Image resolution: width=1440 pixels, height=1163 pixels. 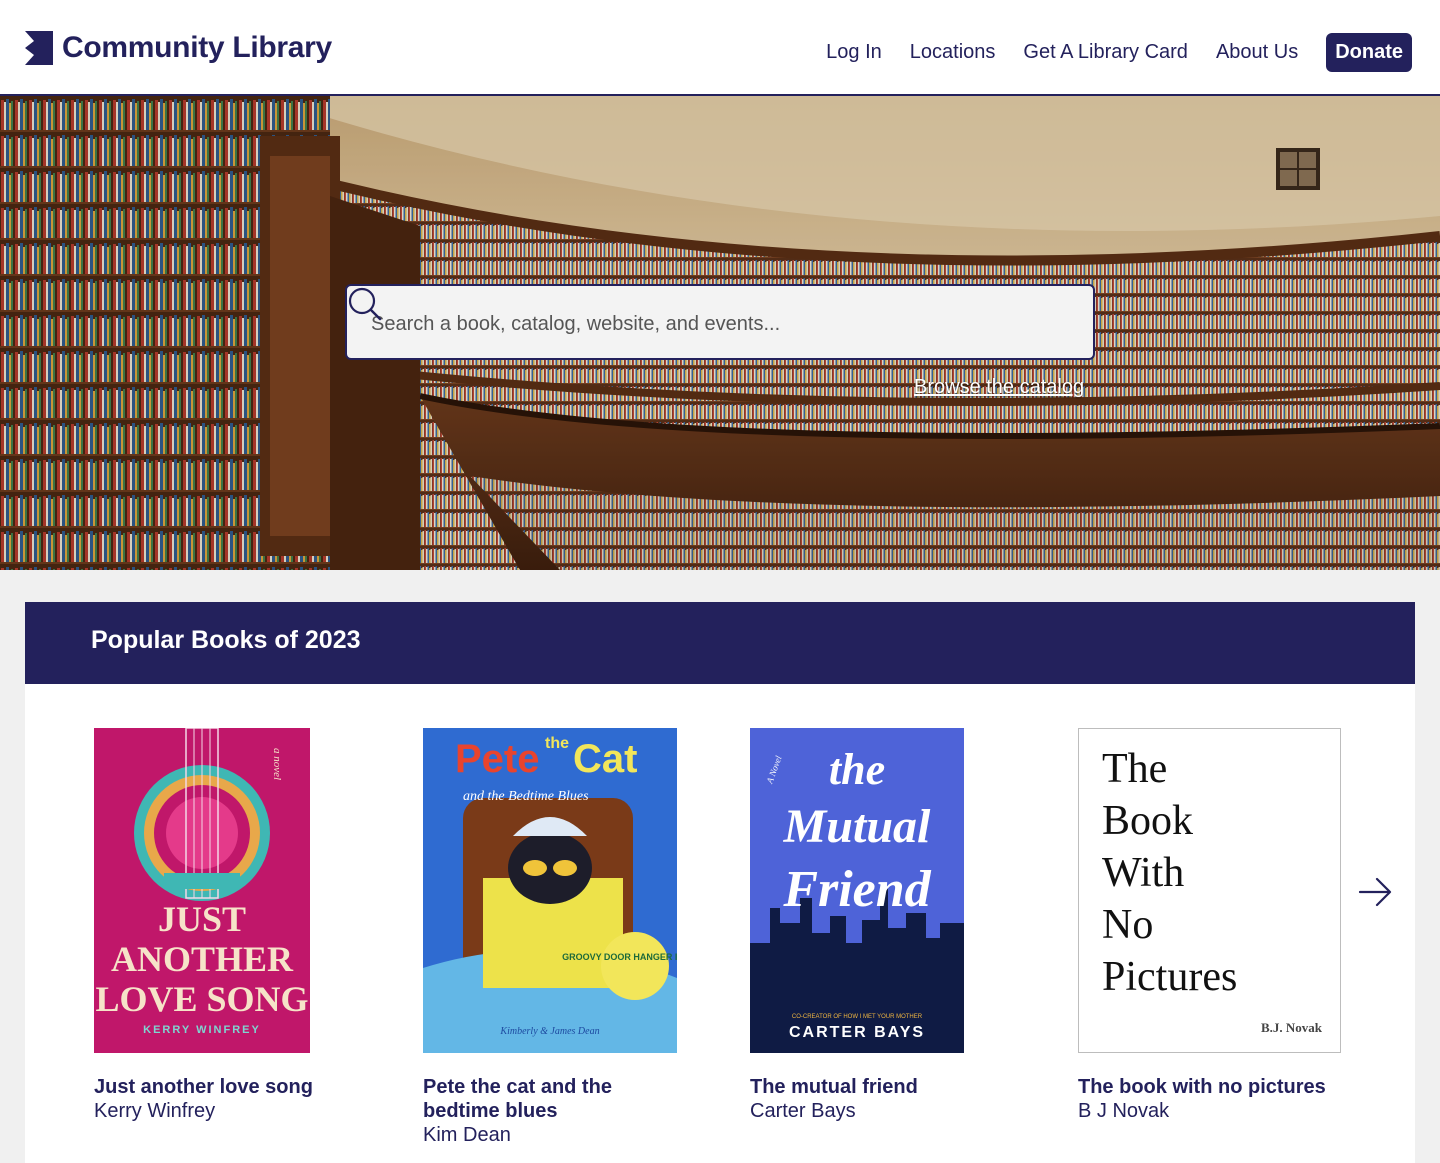 What do you see at coordinates (803, 1111) in the screenshot?
I see `book-author: Carter Bays` at bounding box center [803, 1111].